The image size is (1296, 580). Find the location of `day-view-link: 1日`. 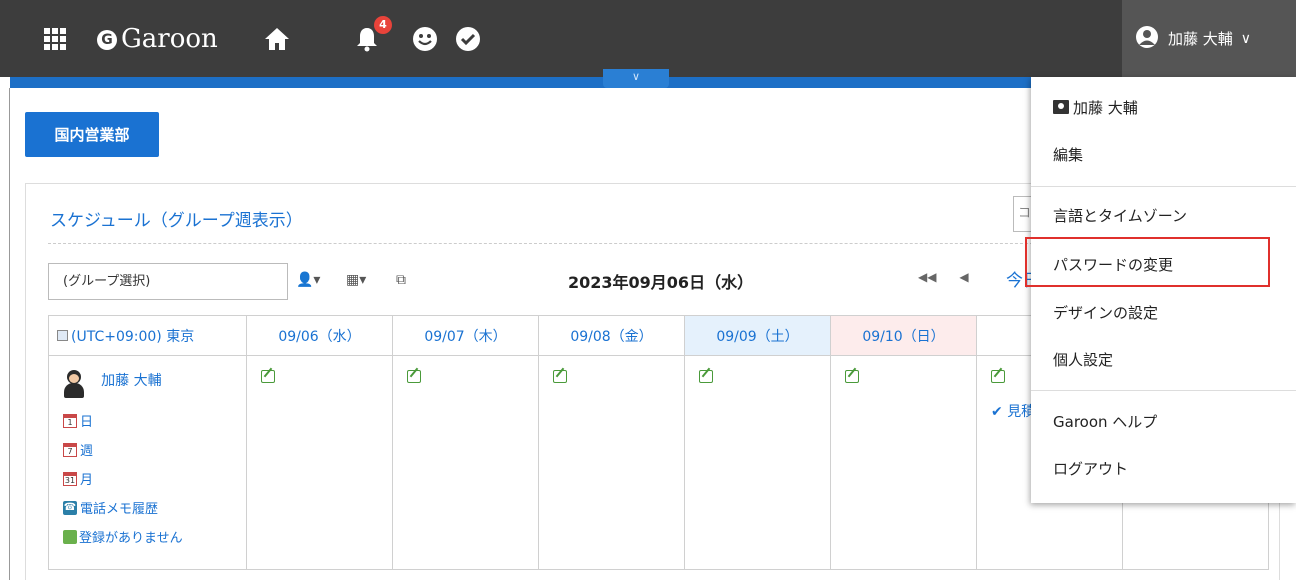

day-view-link: 1日 is located at coordinates (154, 420).